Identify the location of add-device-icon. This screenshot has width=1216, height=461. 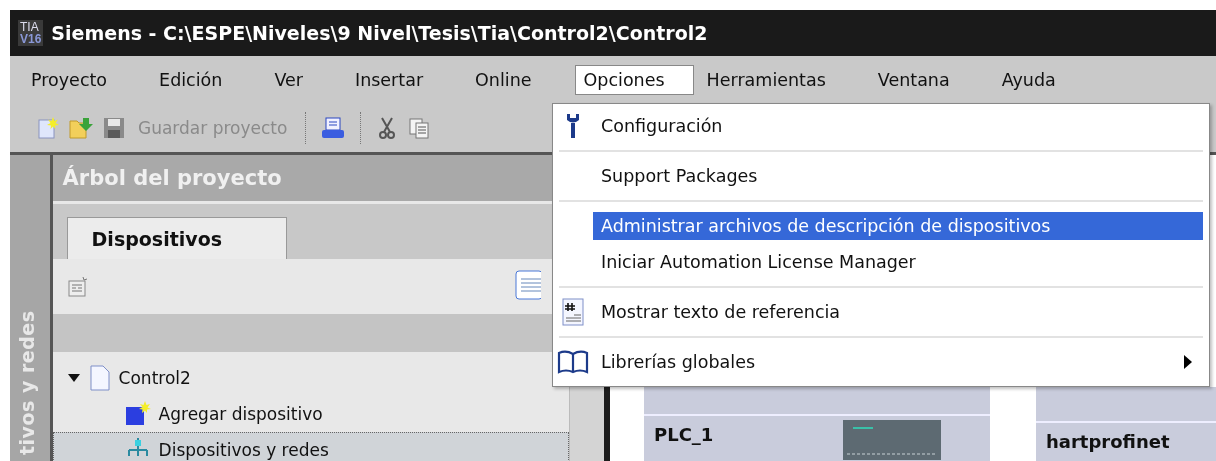
(137, 414).